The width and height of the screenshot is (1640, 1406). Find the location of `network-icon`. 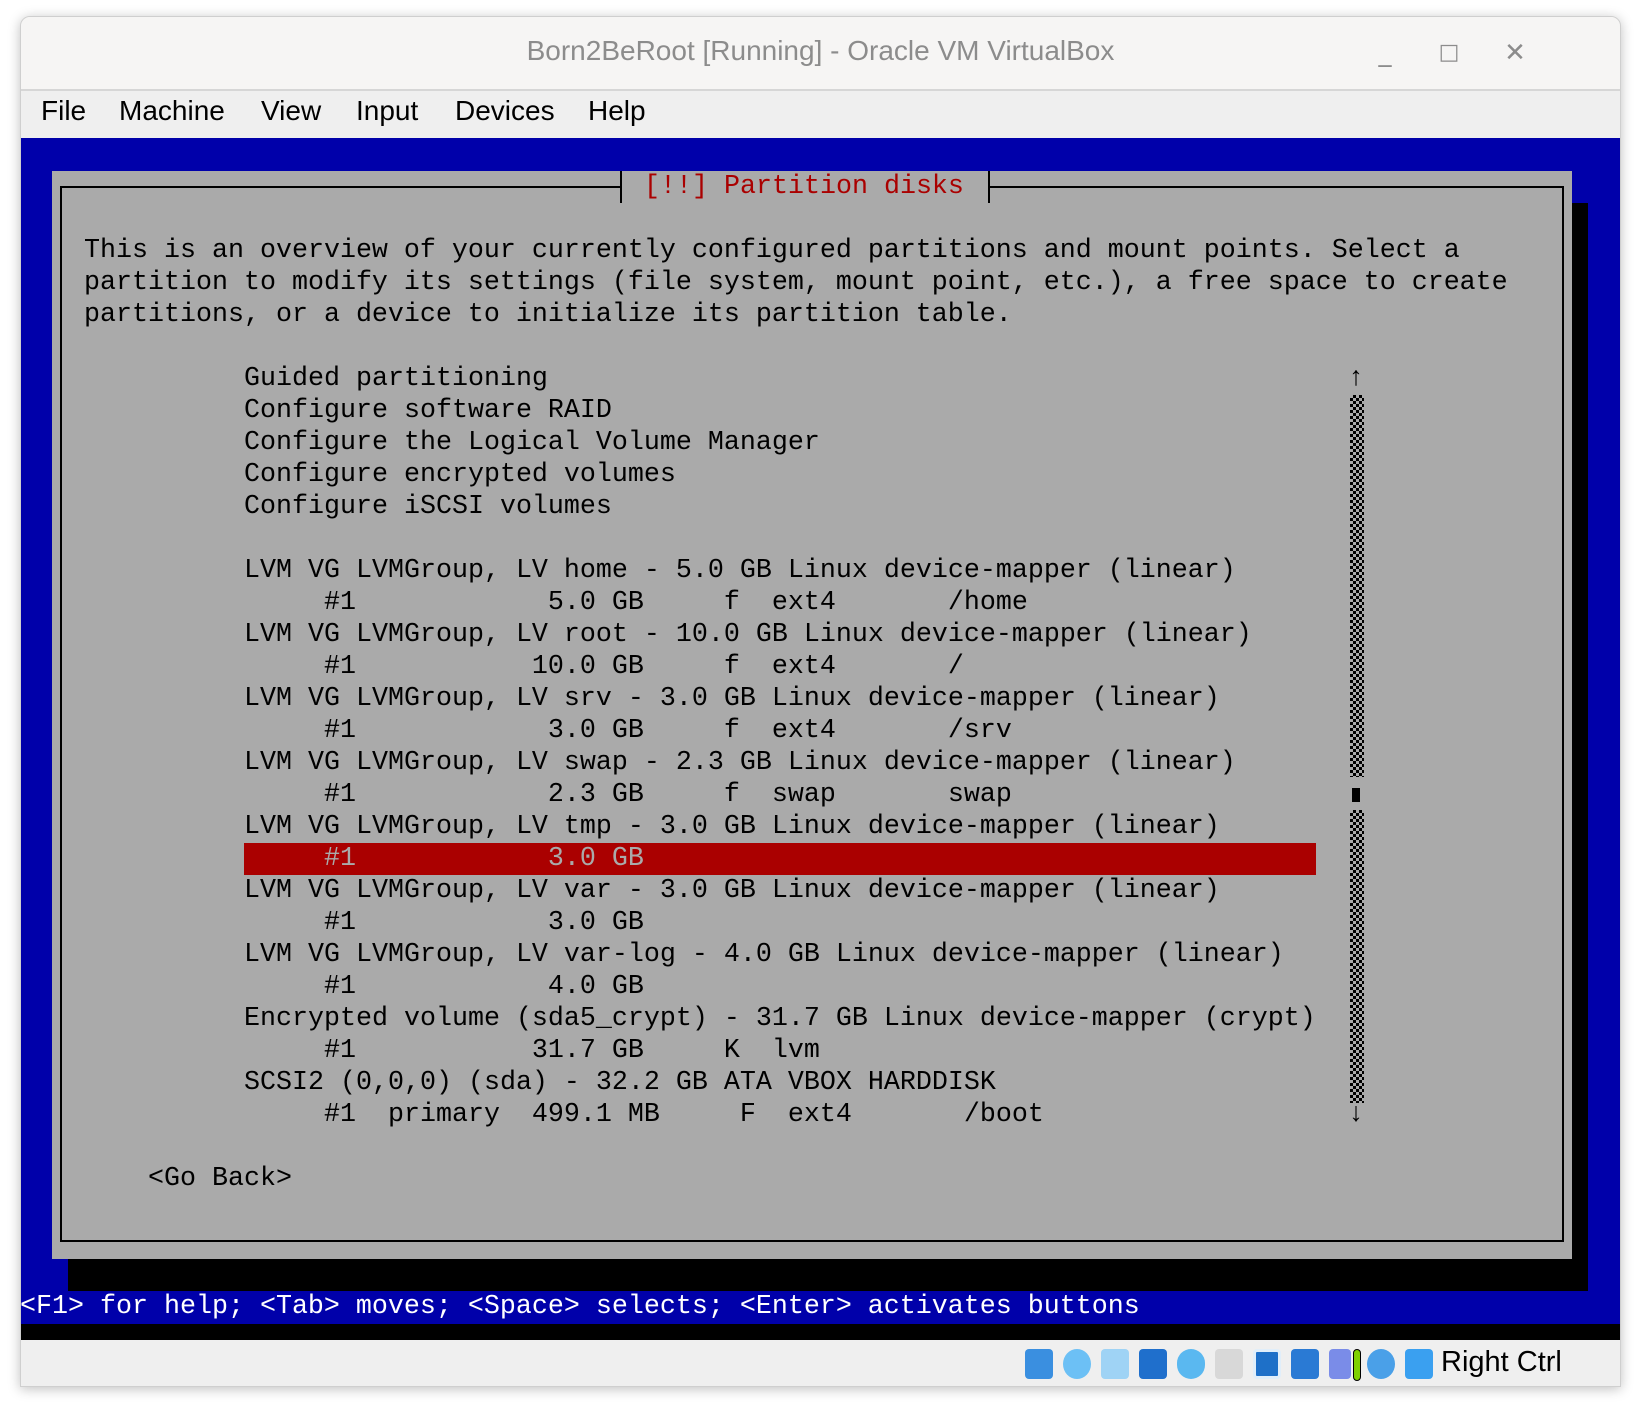

network-icon is located at coordinates (1153, 1364).